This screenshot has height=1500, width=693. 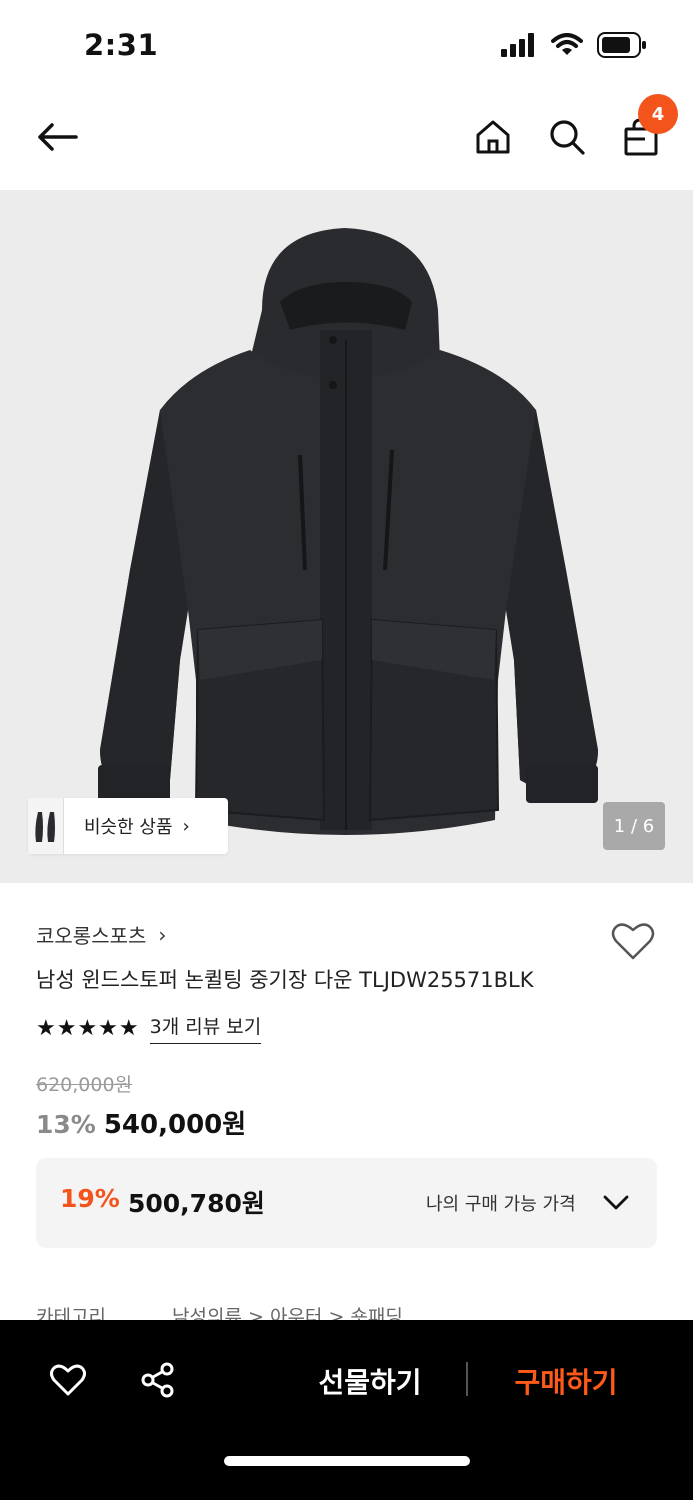 I want to click on my-price-dropdown: 19% 500,780원 나의 구매 가능 가격, so click(x=346, y=1203).